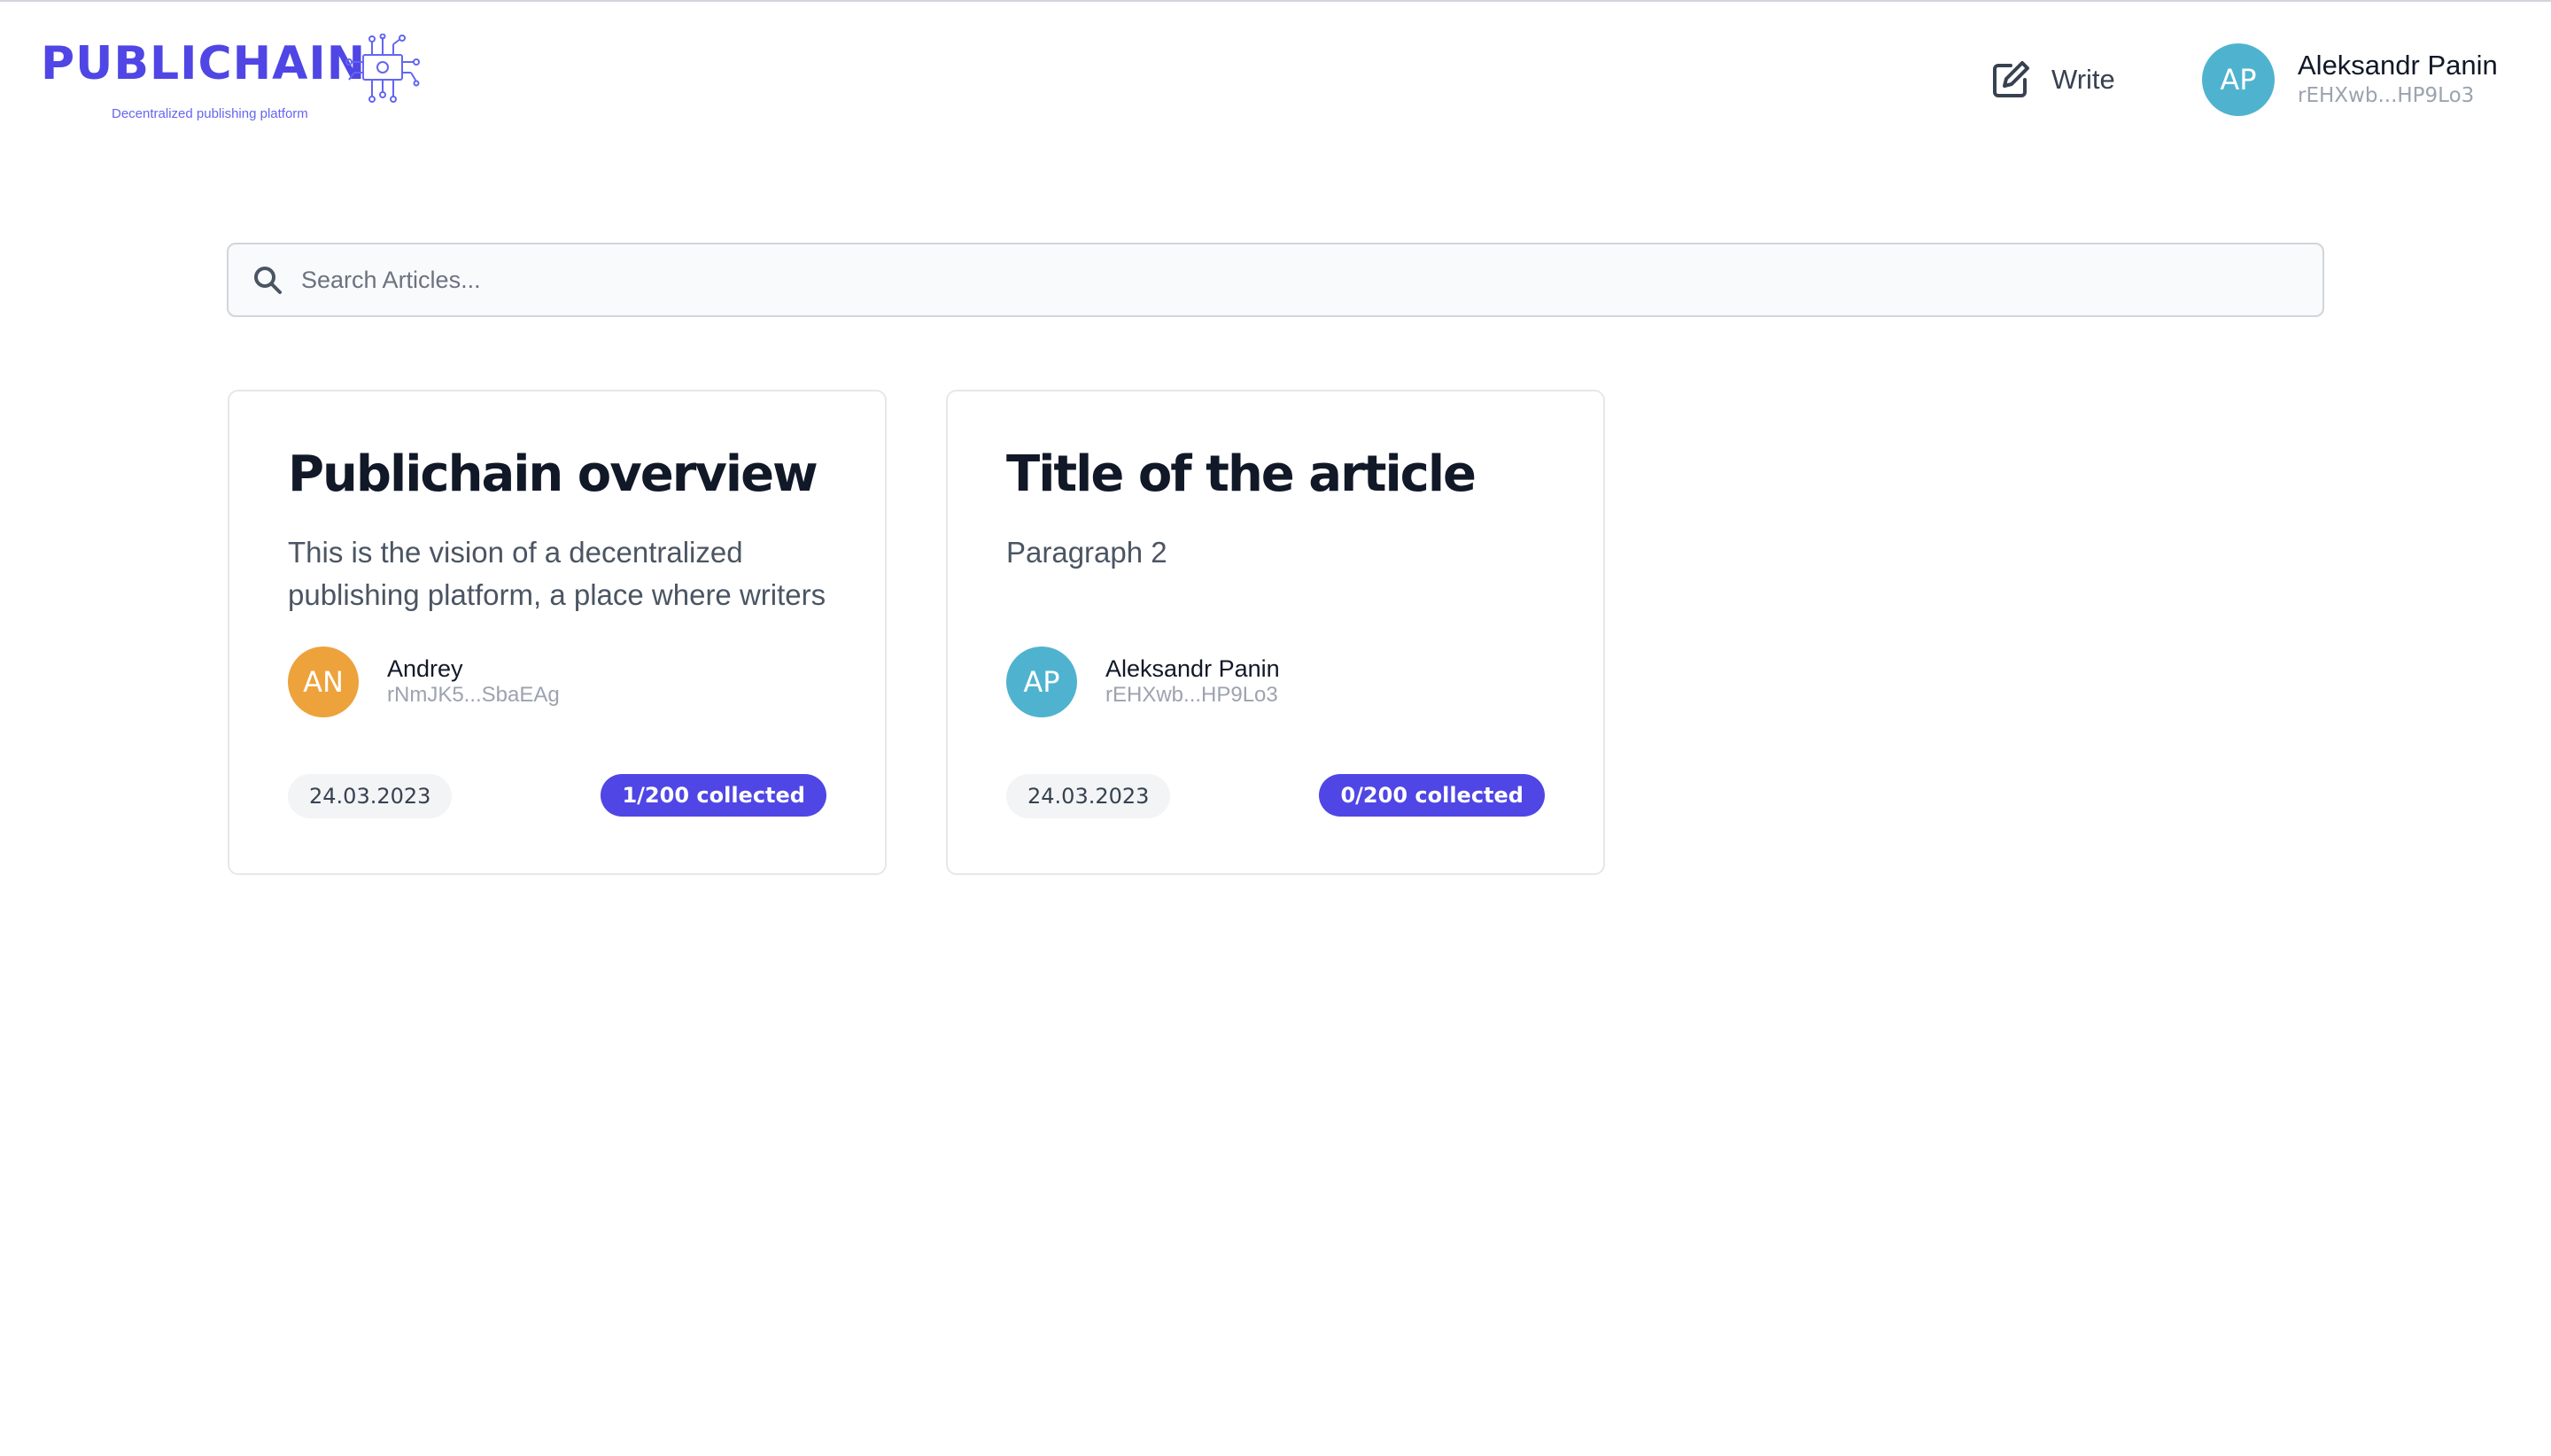  Describe the element at coordinates (2398, 65) in the screenshot. I see `user-name: Aleksandr Panin` at that location.